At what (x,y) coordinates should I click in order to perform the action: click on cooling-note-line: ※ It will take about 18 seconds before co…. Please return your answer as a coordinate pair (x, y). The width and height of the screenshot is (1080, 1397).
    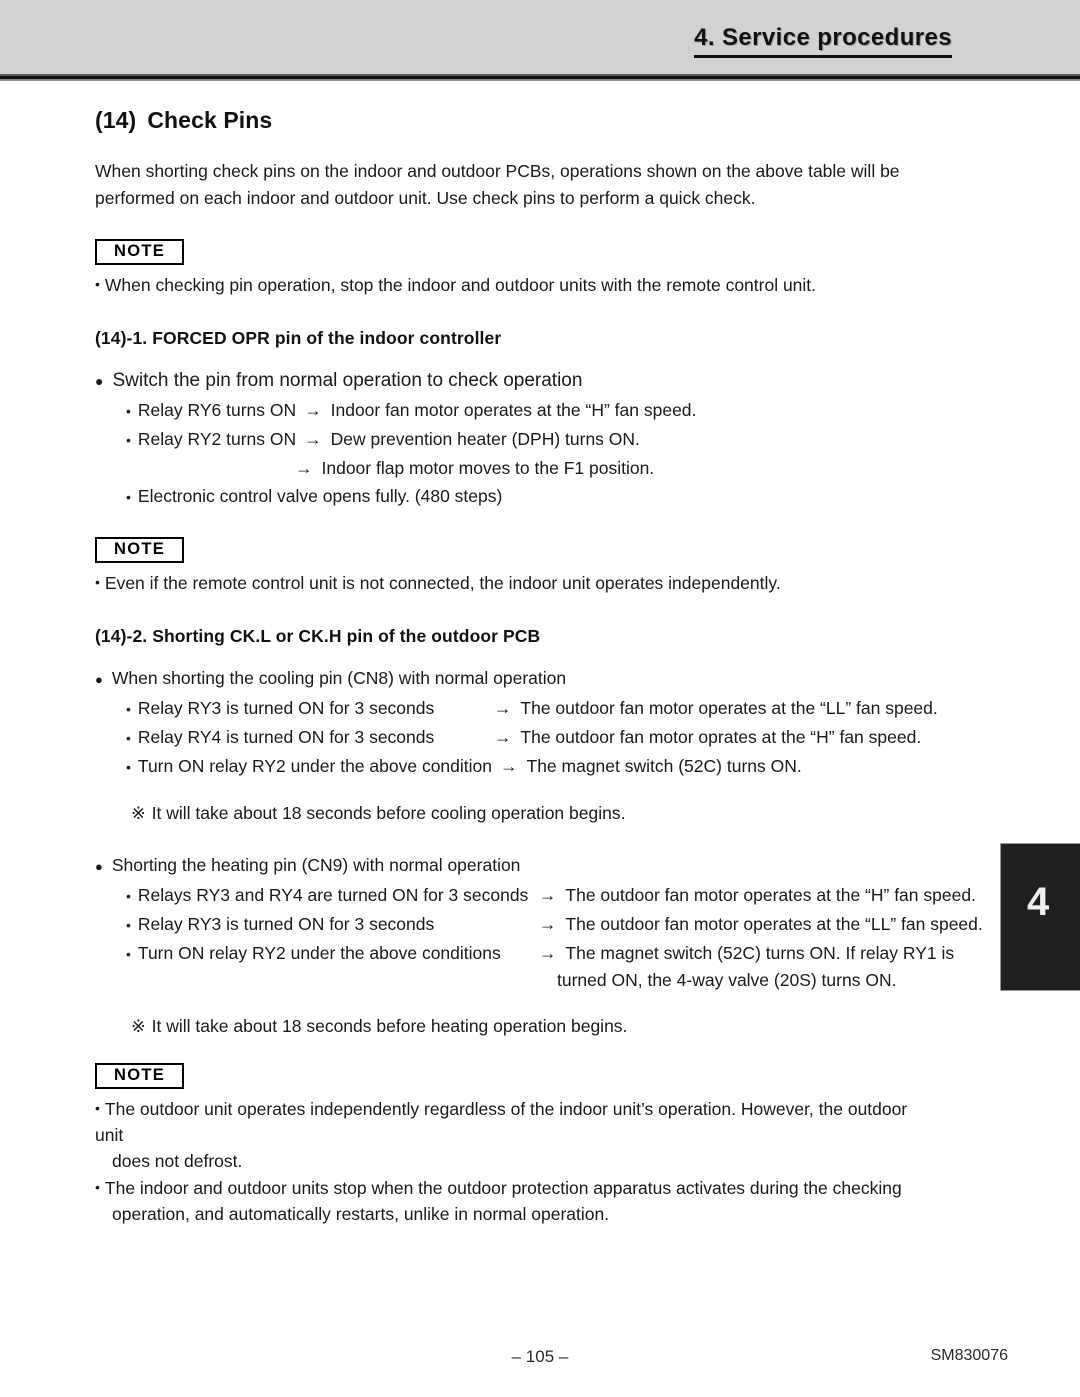
    Looking at the image, I should click on (533, 813).